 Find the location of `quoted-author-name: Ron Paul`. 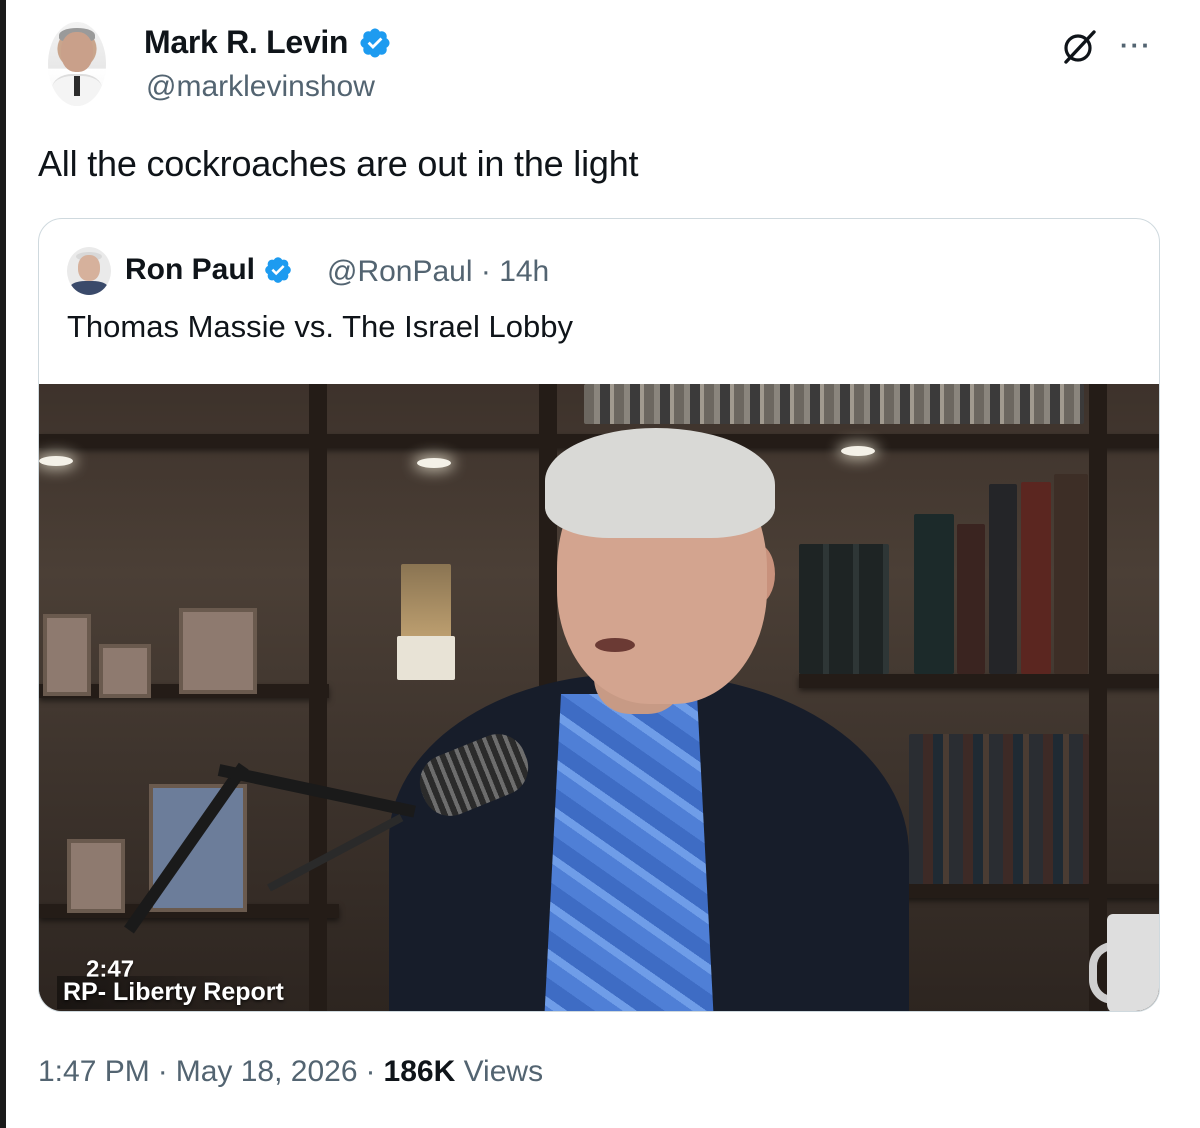

quoted-author-name: Ron Paul is located at coordinates (190, 270).